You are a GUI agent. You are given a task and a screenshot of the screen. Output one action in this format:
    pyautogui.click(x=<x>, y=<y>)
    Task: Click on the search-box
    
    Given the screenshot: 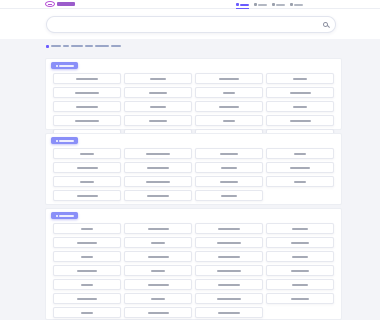 What is the action you would take?
    pyautogui.click(x=191, y=24)
    